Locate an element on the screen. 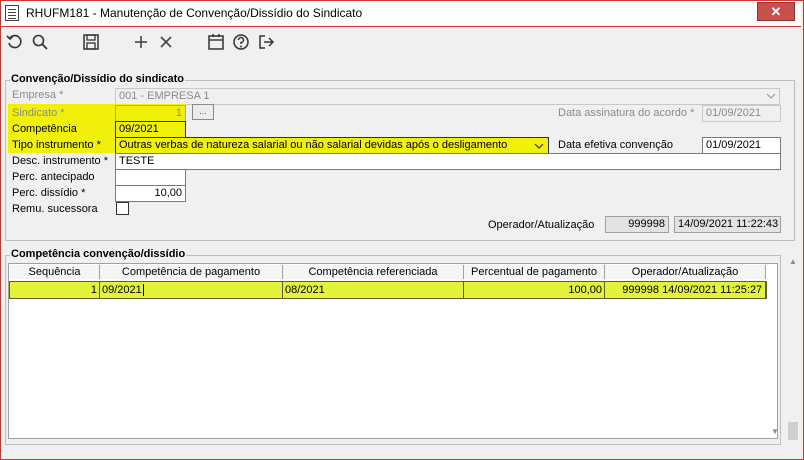 The width and height of the screenshot is (804, 460). column-header-operador-atualizacao: Operador/Atualização is located at coordinates (685, 272).